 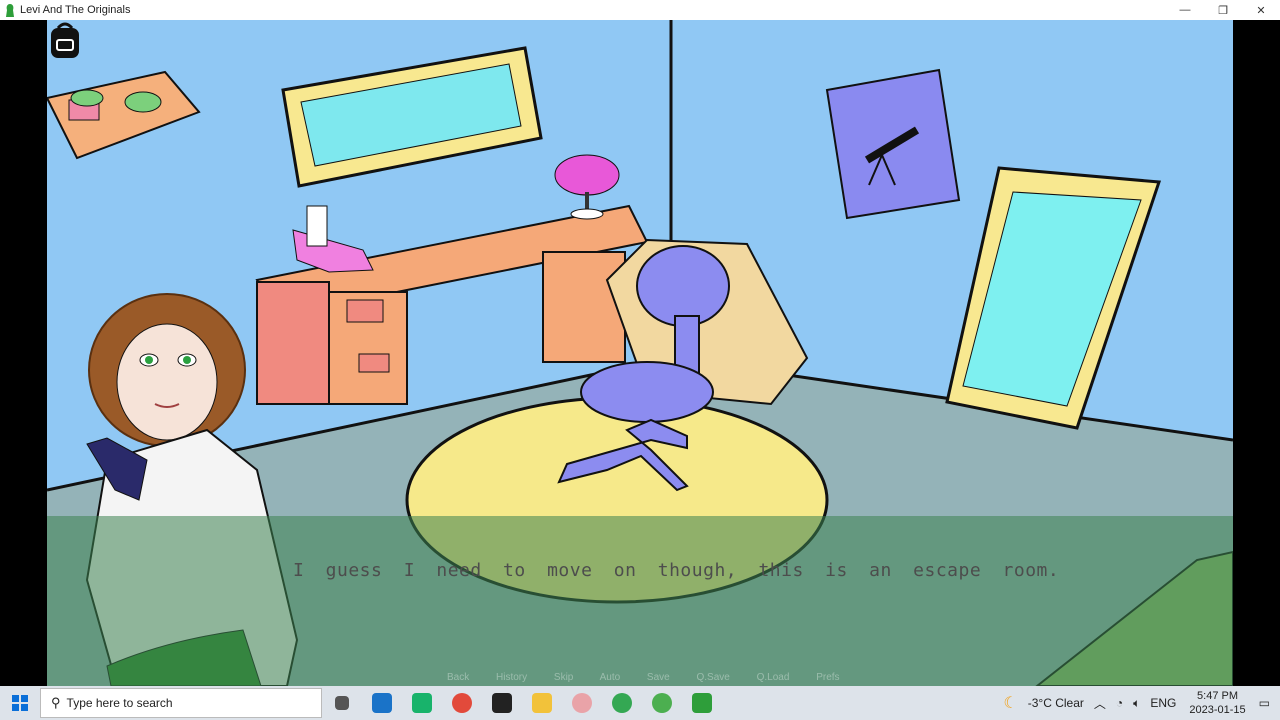 What do you see at coordinates (640, 10) in the screenshot?
I see `window-titlebar: Levi And The Originals — ❐ ✕` at bounding box center [640, 10].